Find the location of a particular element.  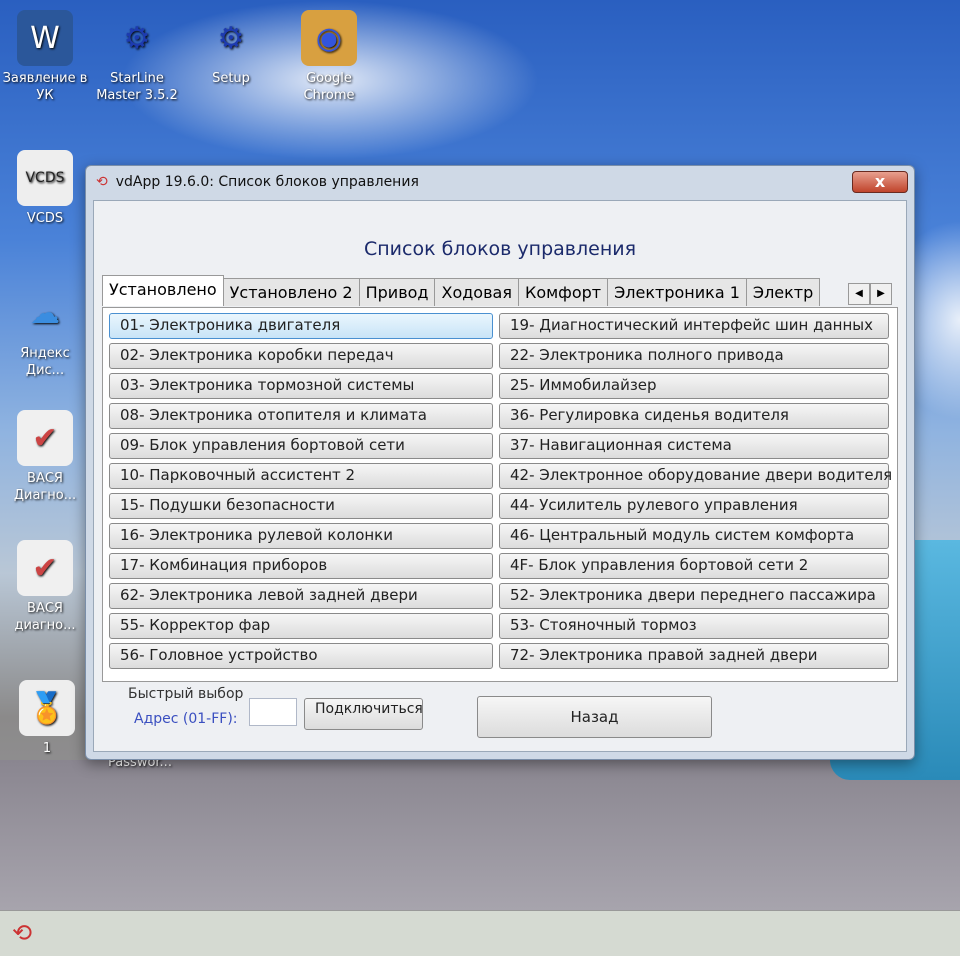

connect-button: Подключиться is located at coordinates (363, 714).